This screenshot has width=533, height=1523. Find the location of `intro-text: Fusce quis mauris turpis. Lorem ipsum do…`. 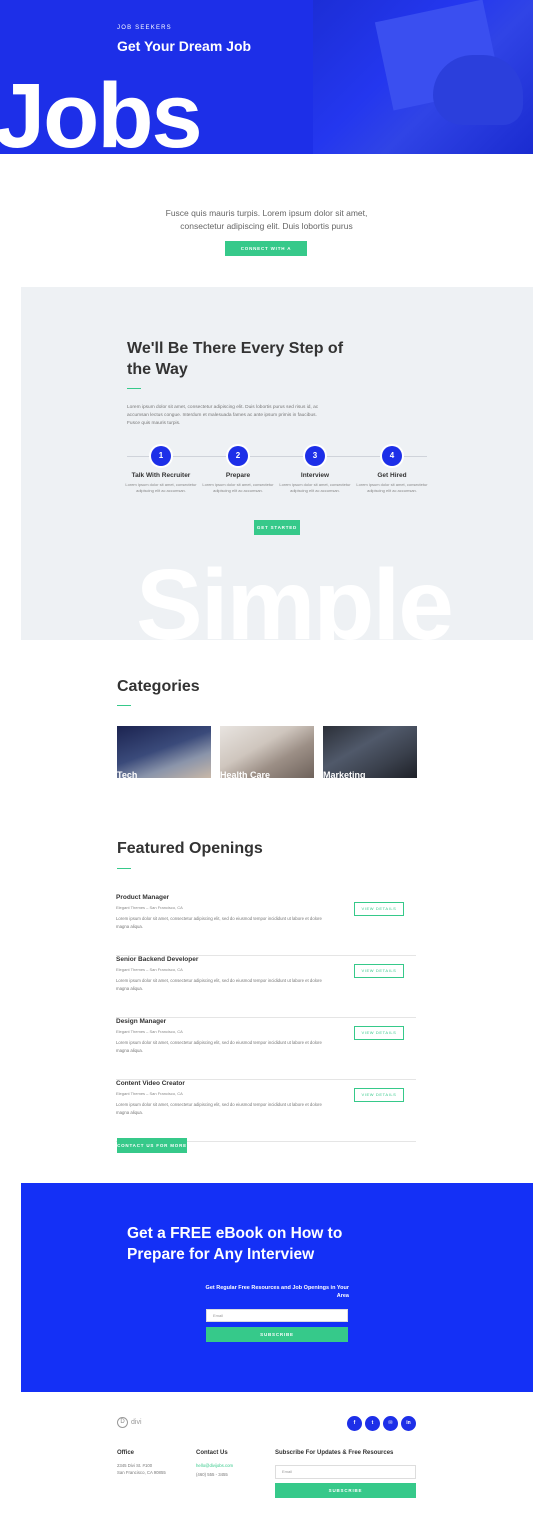

intro-text: Fusce quis mauris turpis. Lorem ipsum do… is located at coordinates (266, 219).